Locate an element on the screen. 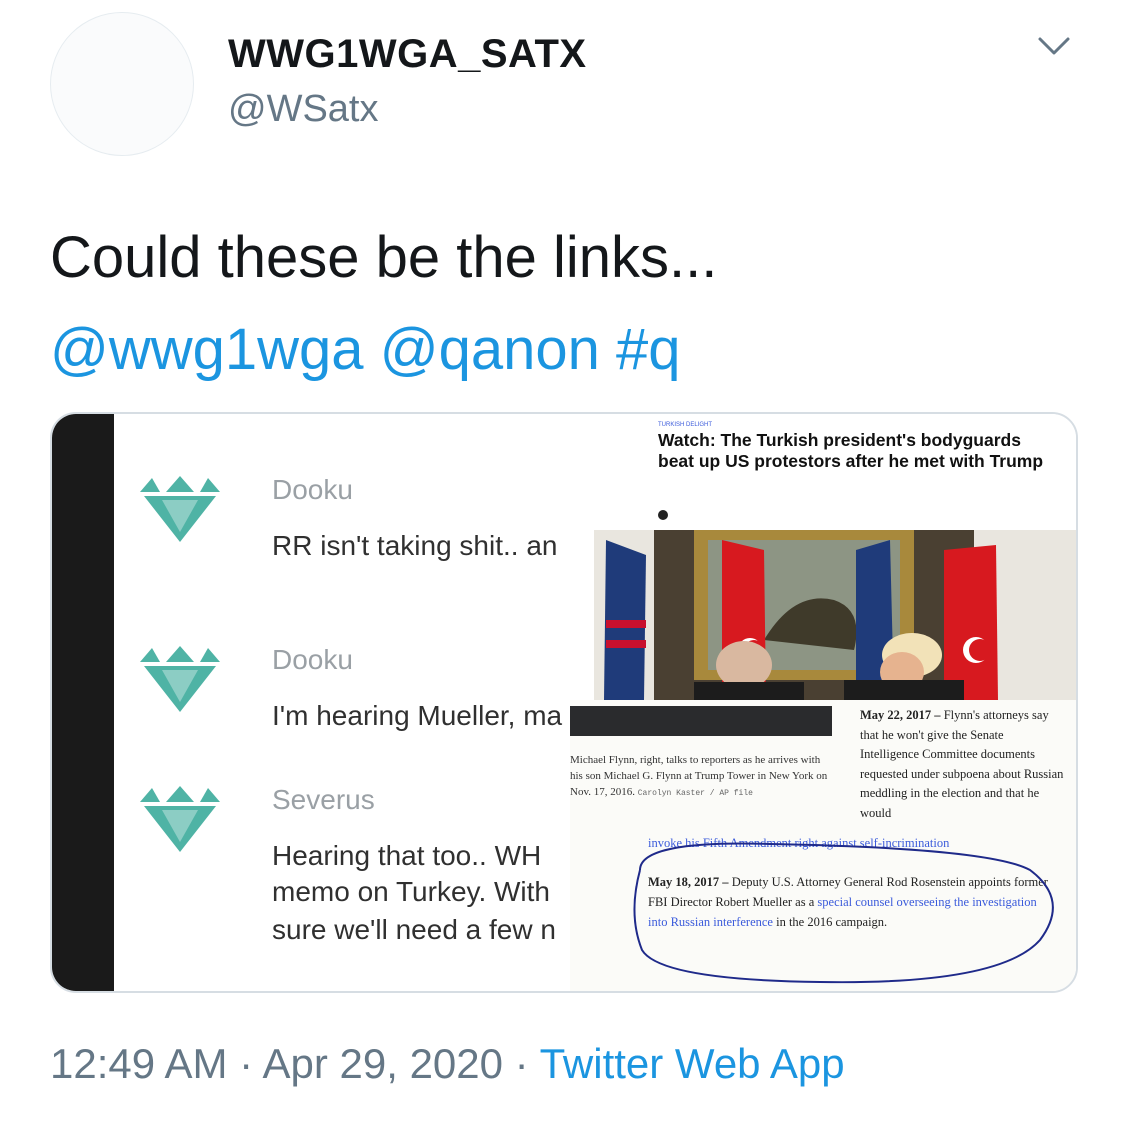  mention-link: @qanon is located at coordinates (490, 349).